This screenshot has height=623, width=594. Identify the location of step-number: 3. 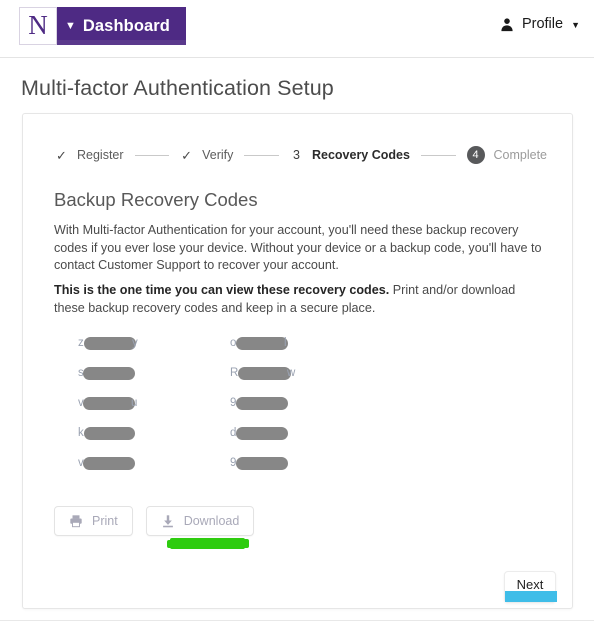
(296, 155).